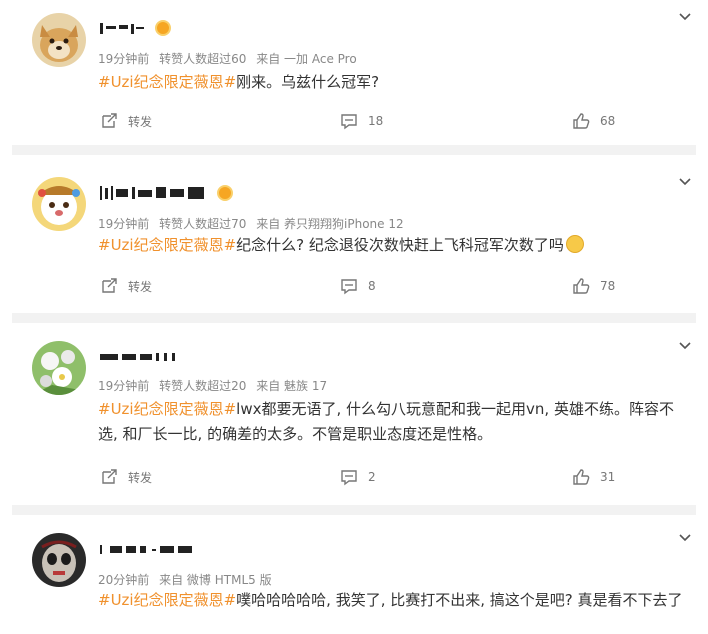 The image size is (708, 634). Describe the element at coordinates (593, 121) in the screenshot. I see `like-button: 68` at that location.